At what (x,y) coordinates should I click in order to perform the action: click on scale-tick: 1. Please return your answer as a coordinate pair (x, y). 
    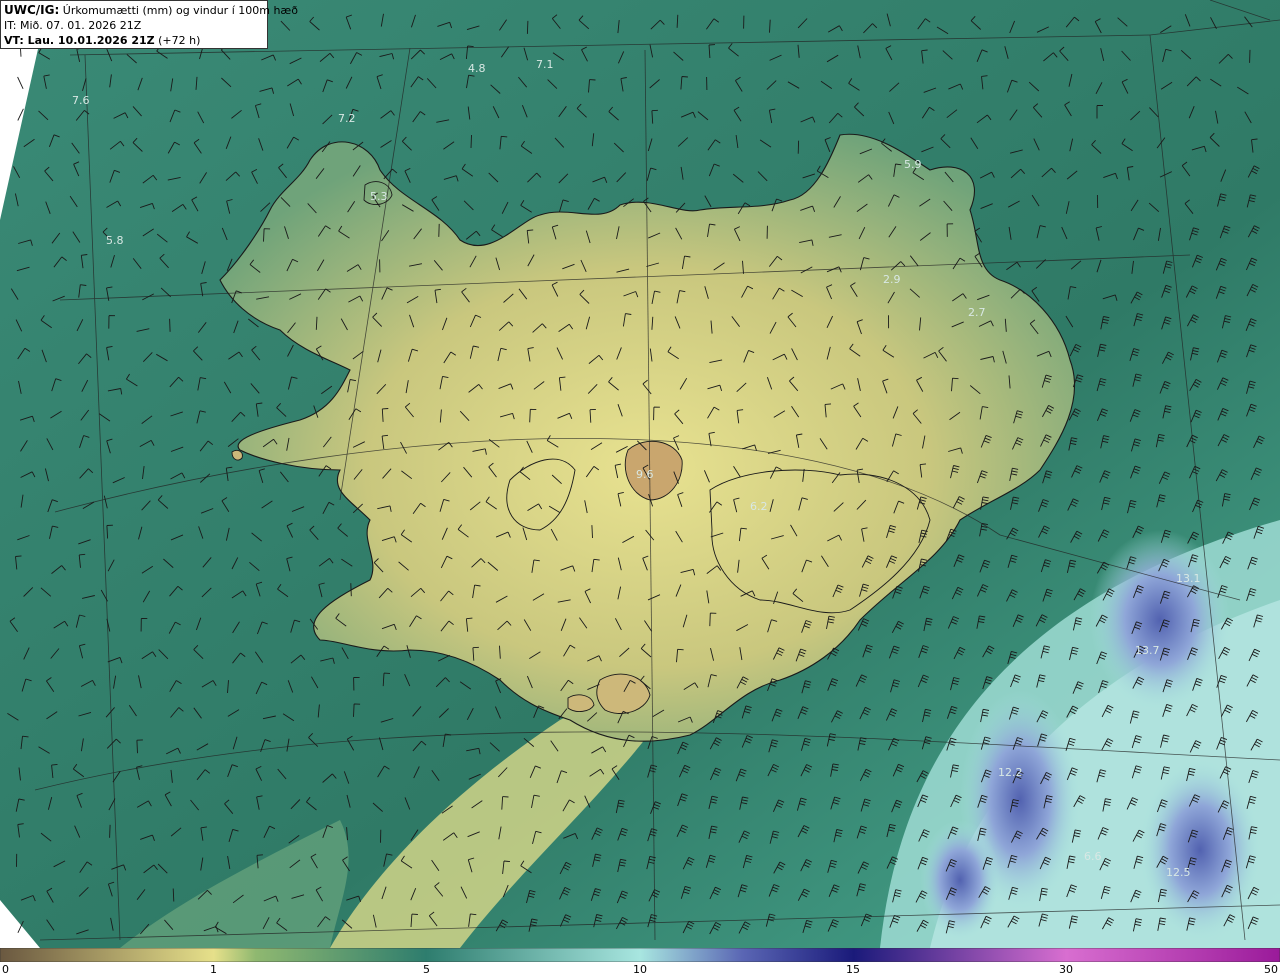
    Looking at the image, I should click on (213, 969).